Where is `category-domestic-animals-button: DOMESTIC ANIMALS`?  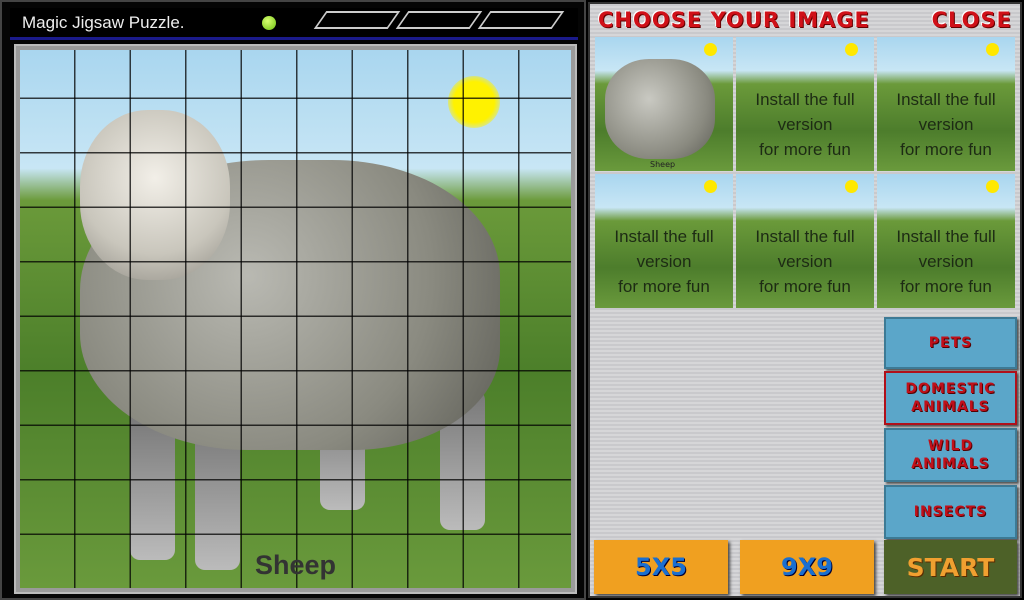 category-domestic-animals-button: DOMESTIC ANIMALS is located at coordinates (950, 398).